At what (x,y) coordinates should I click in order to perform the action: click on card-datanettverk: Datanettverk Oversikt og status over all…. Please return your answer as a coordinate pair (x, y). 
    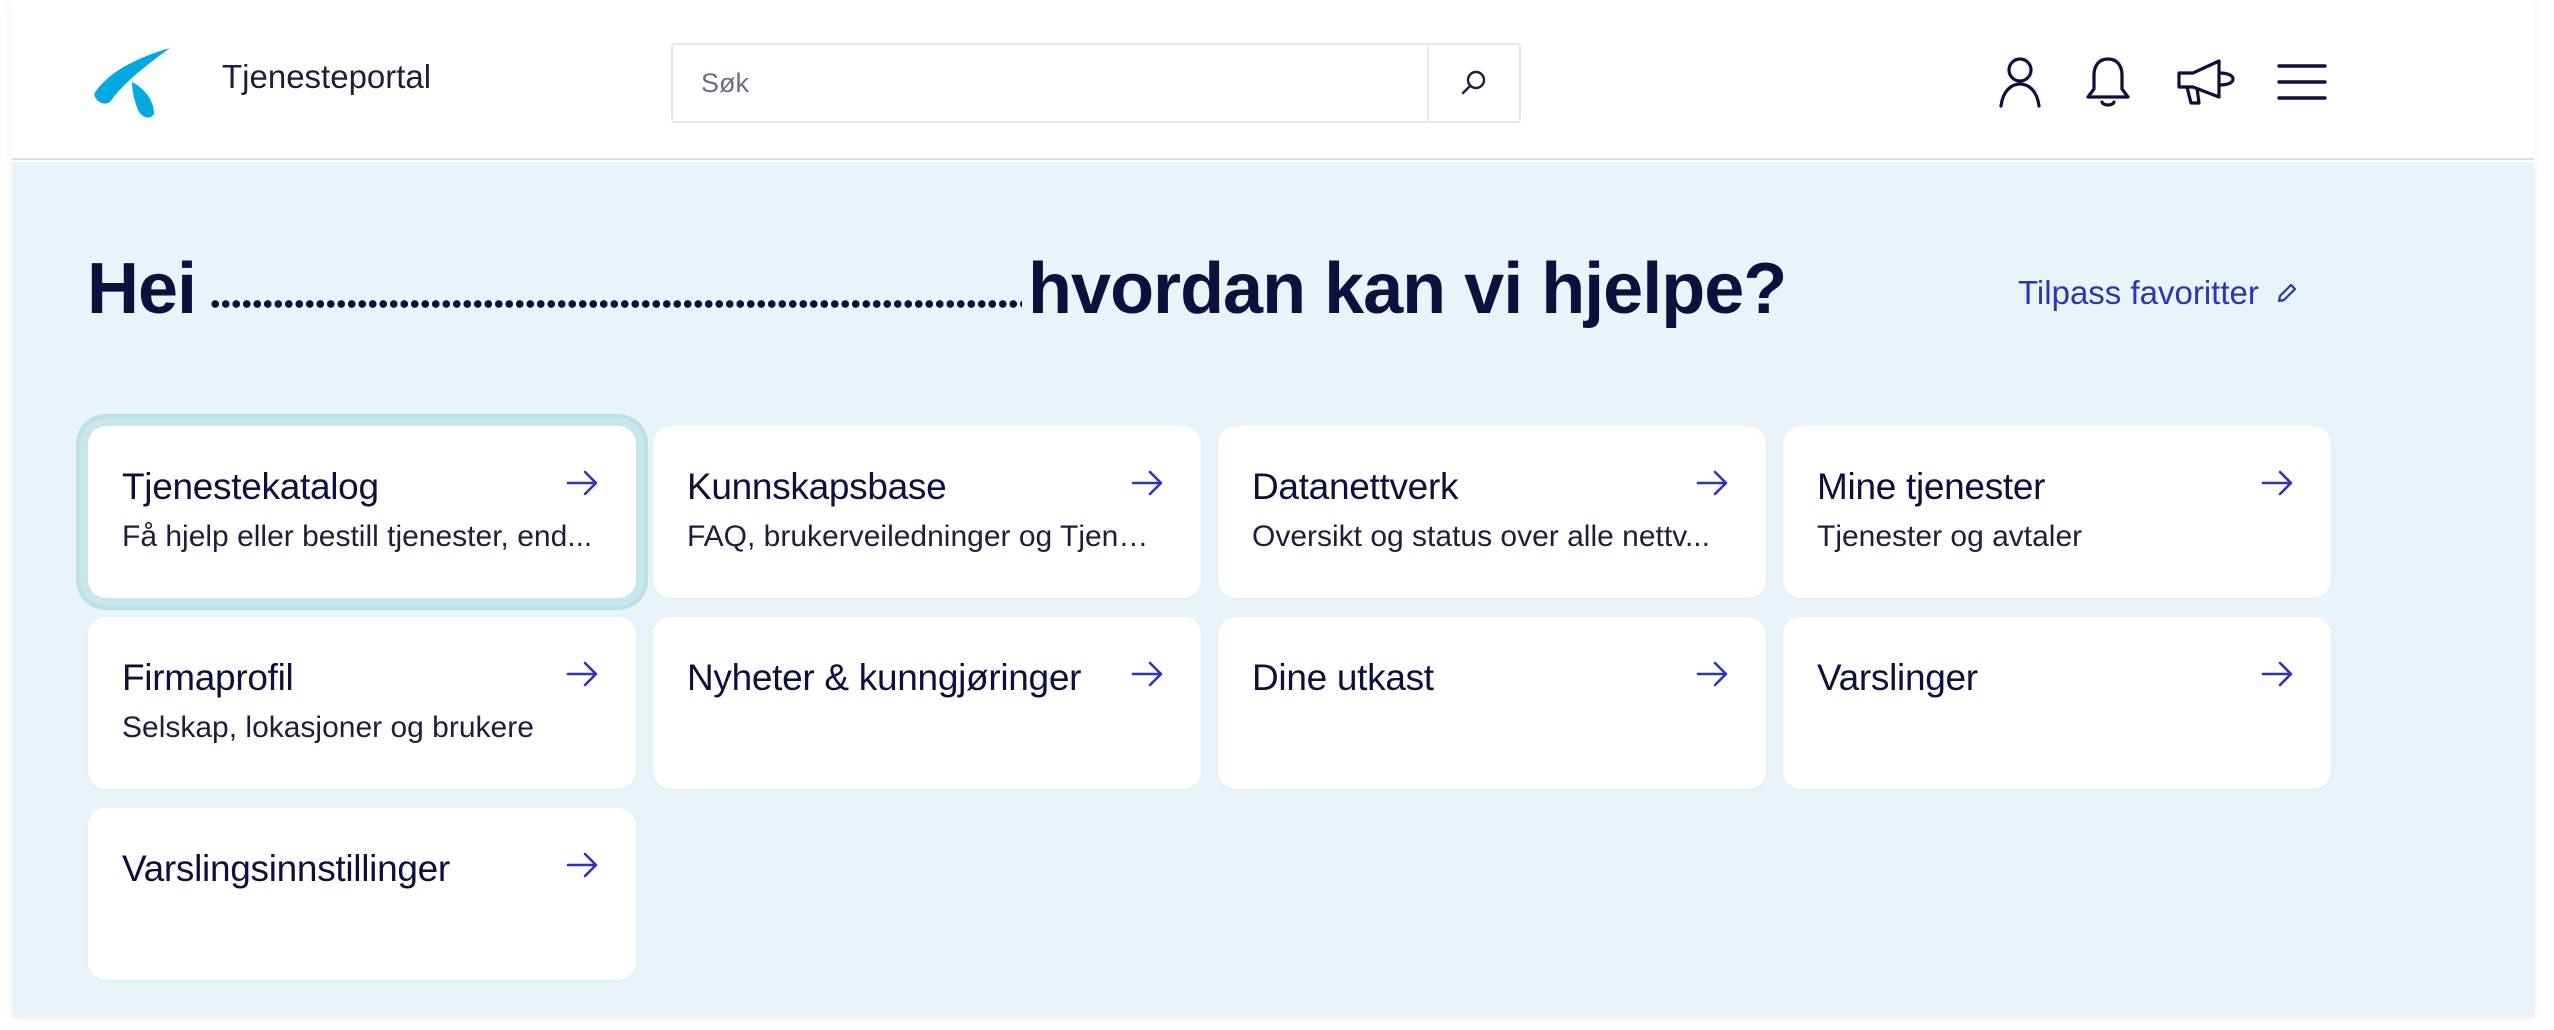
    Looking at the image, I should click on (1492, 512).